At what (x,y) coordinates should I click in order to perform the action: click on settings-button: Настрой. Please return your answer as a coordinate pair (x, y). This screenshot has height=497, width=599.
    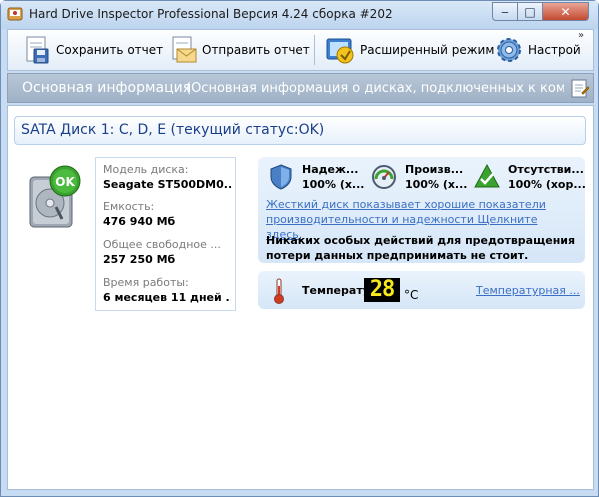
    Looking at the image, I should click on (537, 50).